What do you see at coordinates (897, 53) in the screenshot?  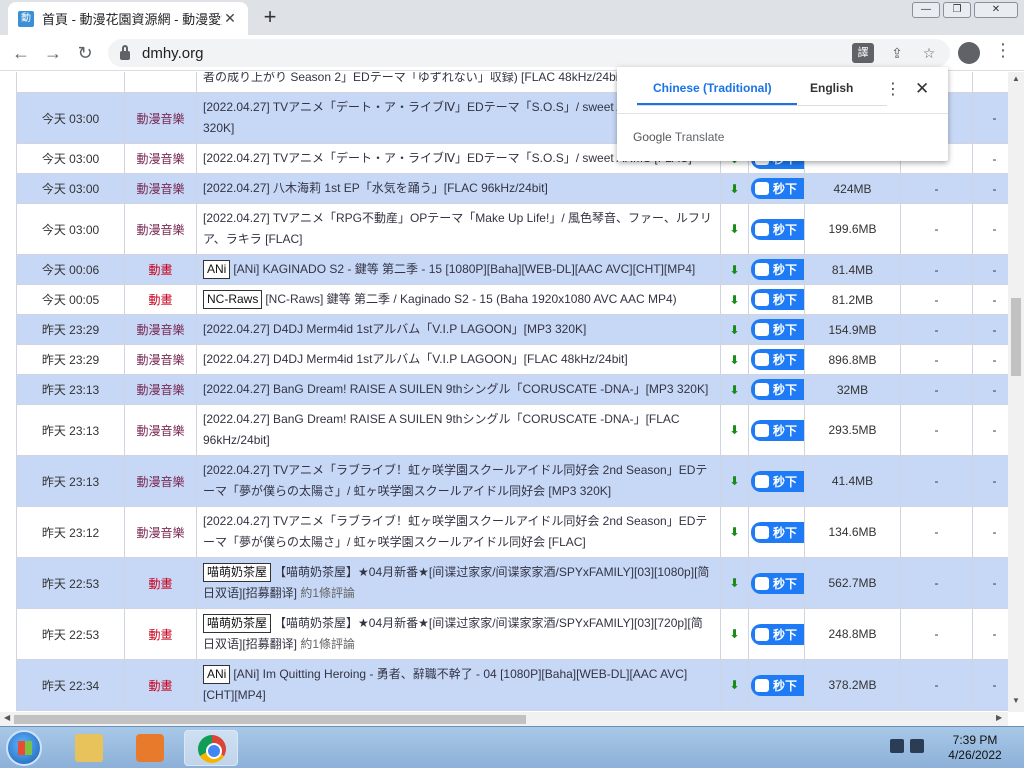 I see `share-icon: ⇪` at bounding box center [897, 53].